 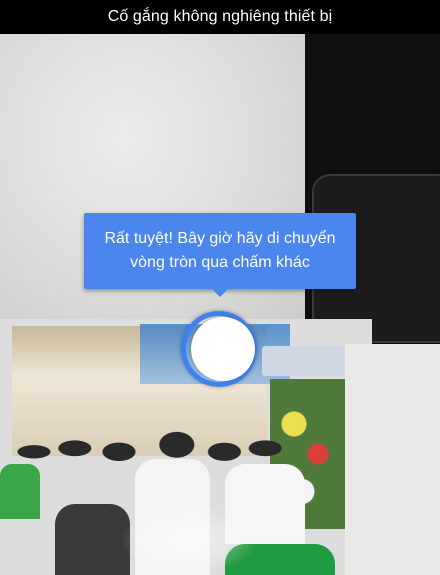 I want to click on photo-birthday-sign, so click(x=304, y=361).